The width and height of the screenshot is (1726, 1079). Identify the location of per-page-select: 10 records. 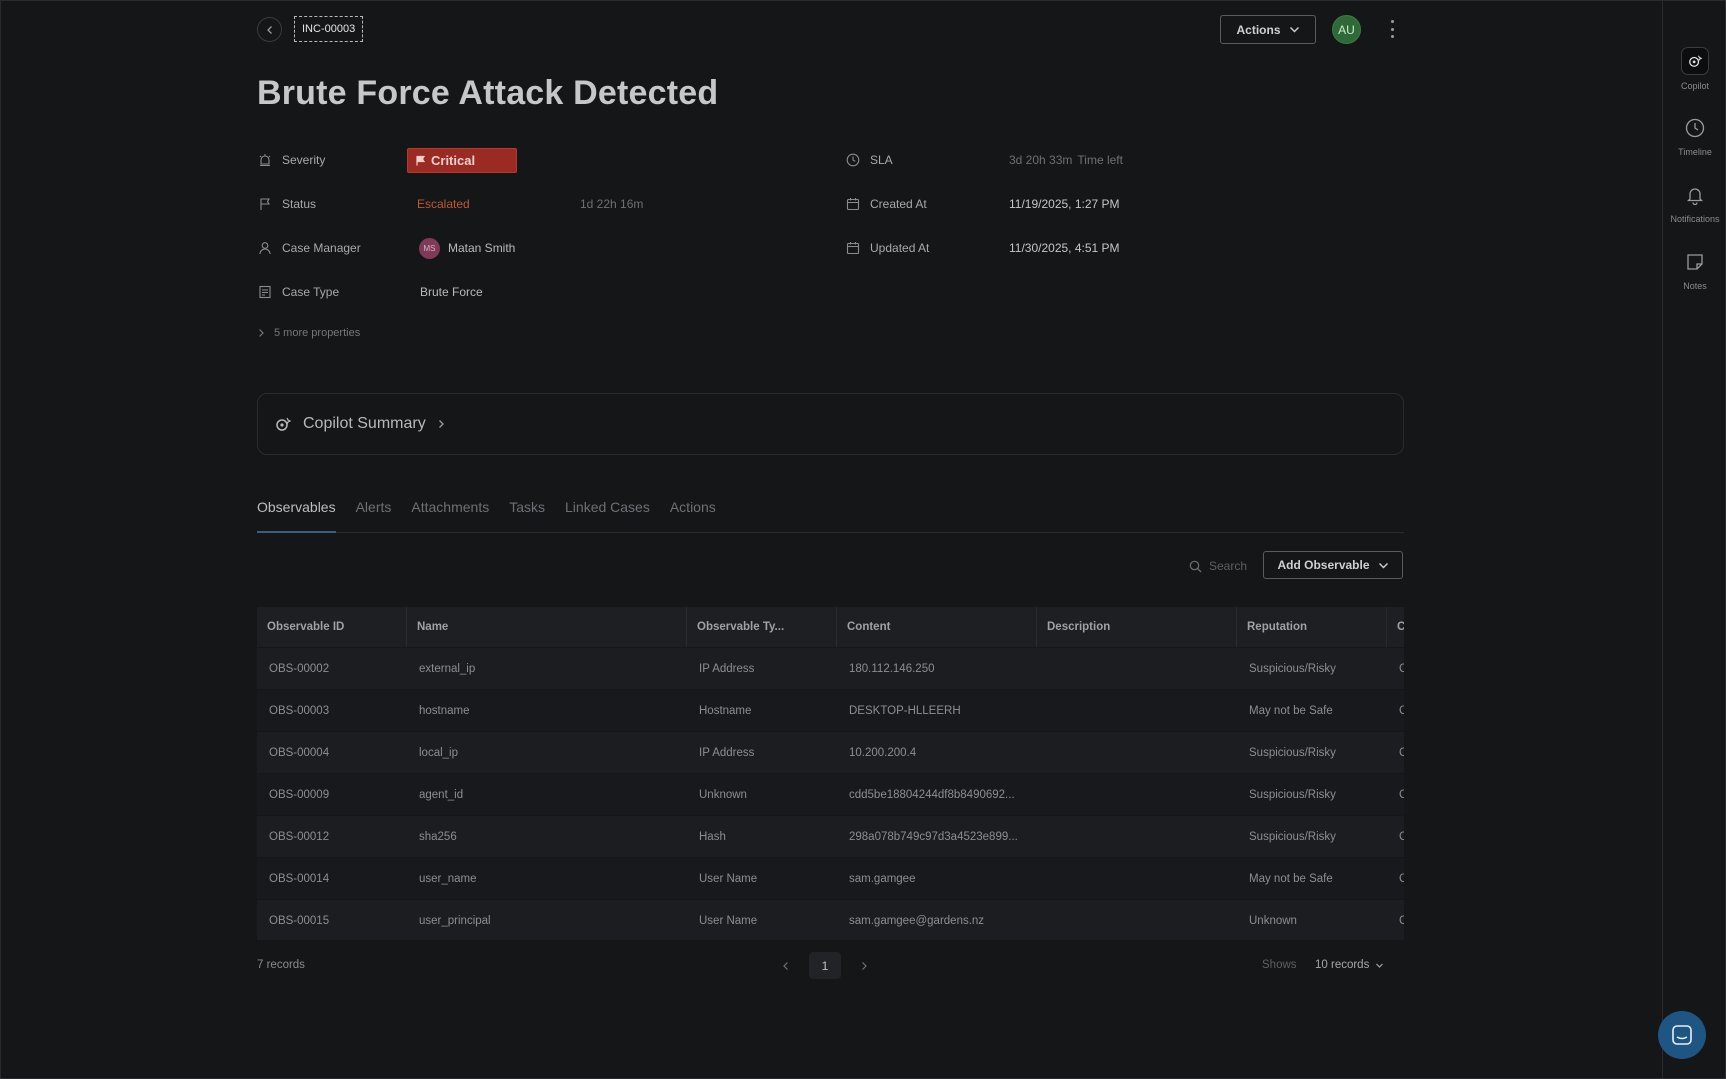
(1349, 965).